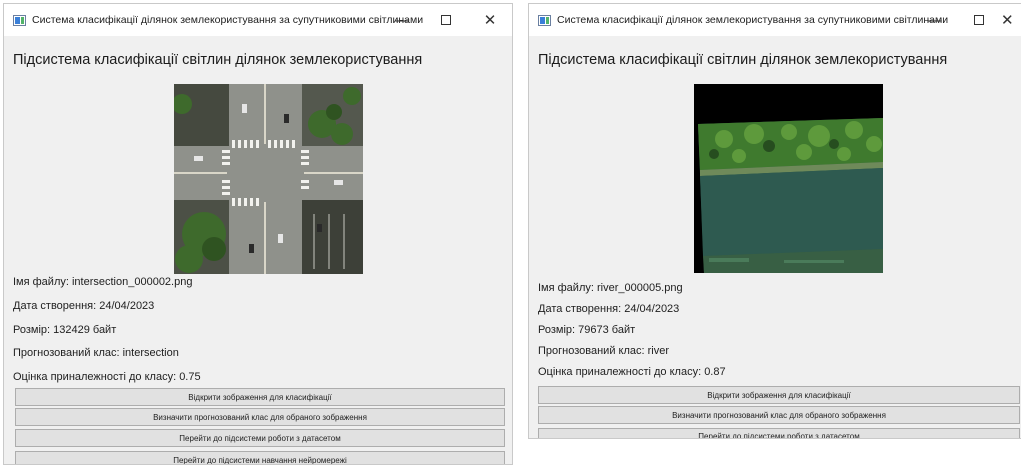 The height and width of the screenshot is (468, 1021). I want to click on predicted-class-label: Прогнозований клас: intersection, so click(96, 353).